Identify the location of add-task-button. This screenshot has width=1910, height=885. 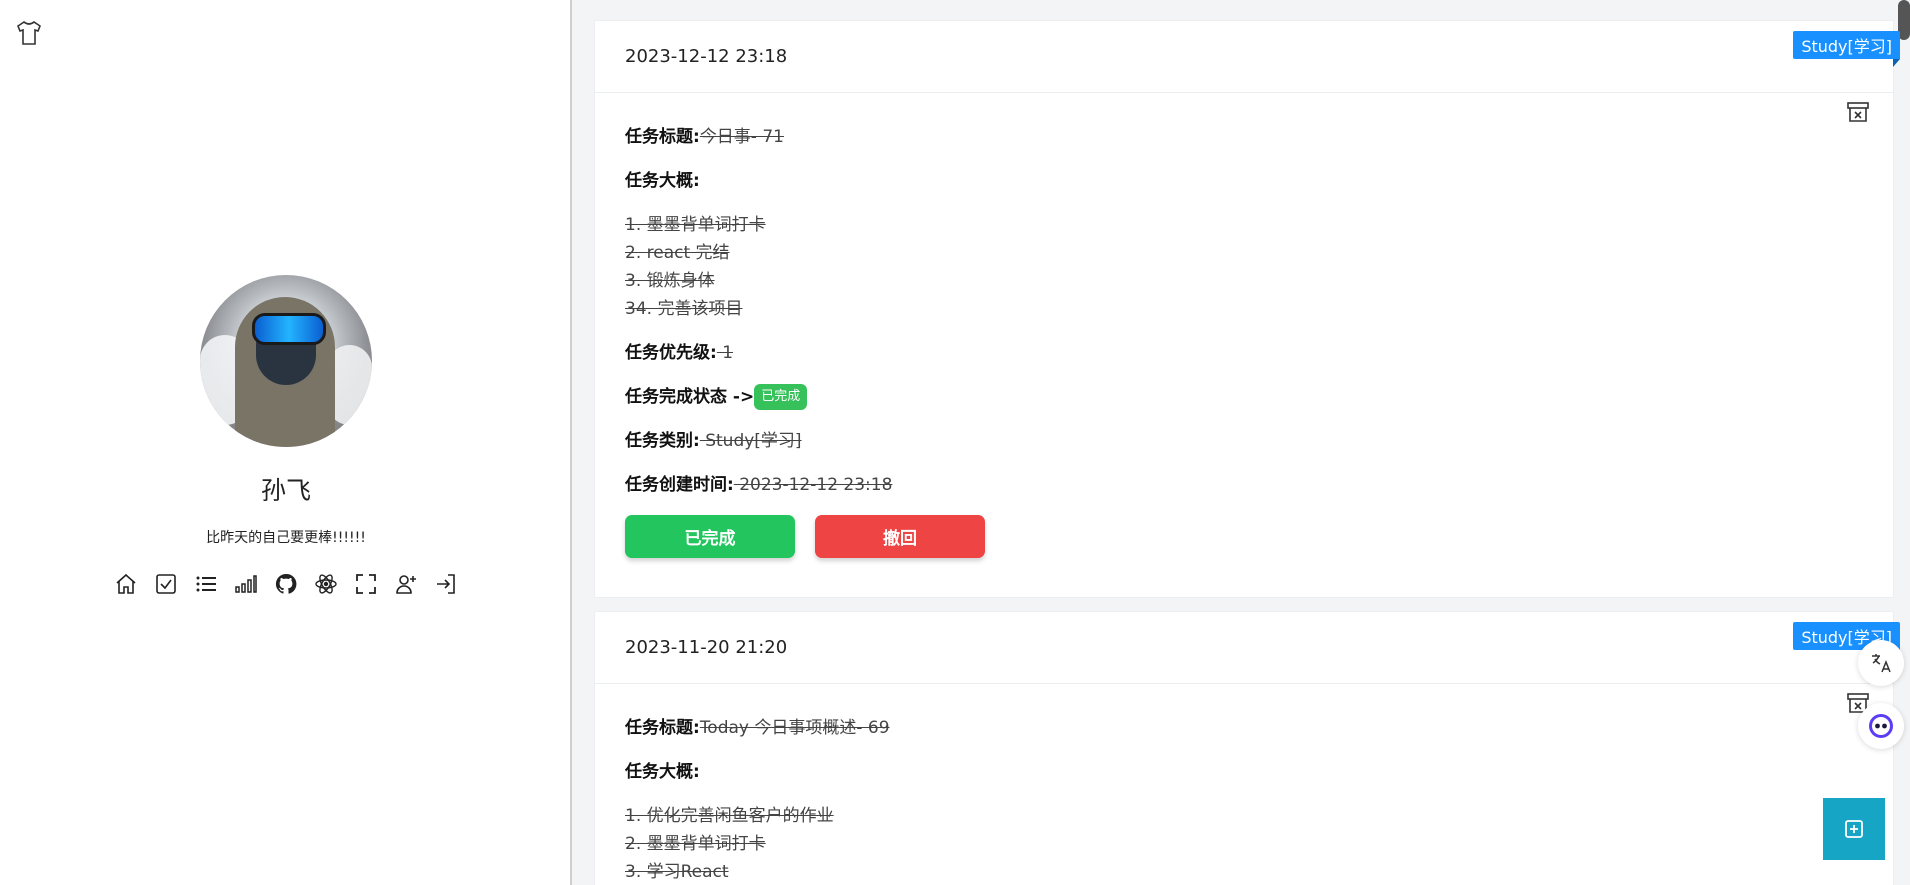
(1854, 829).